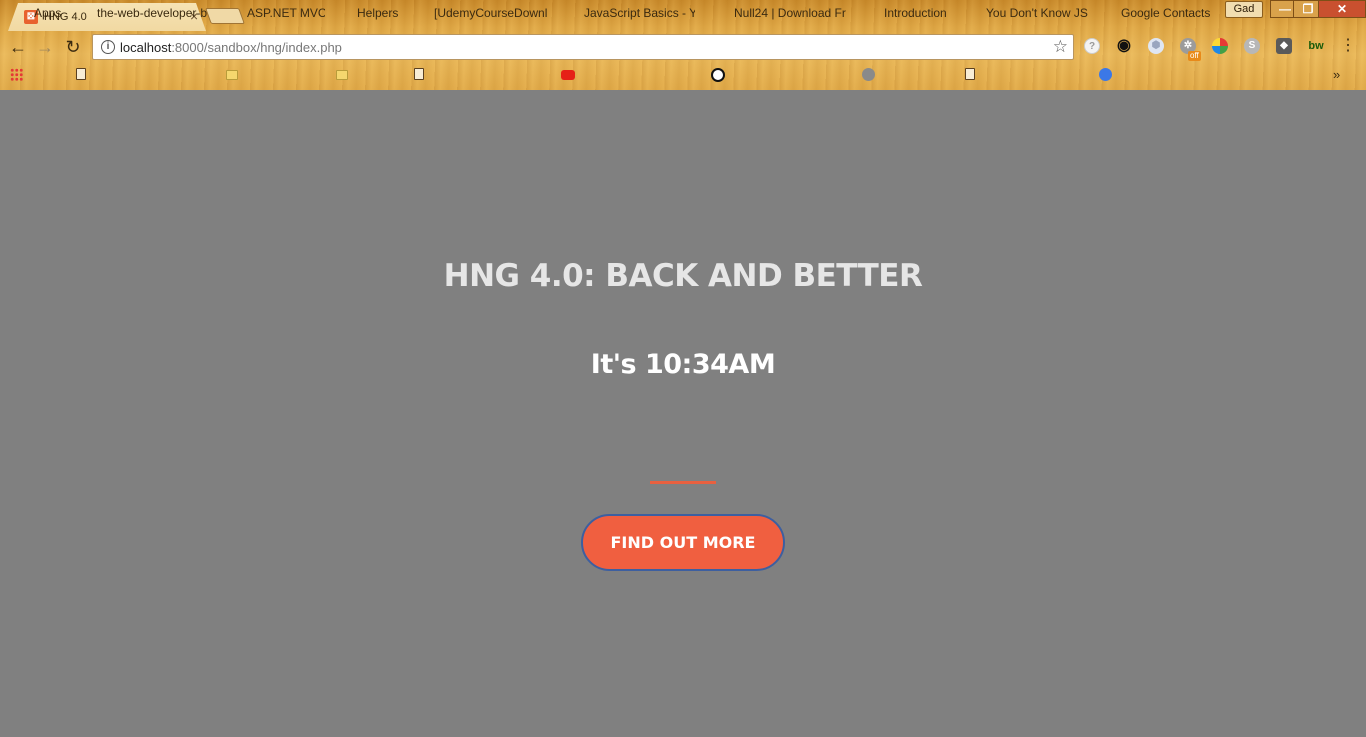 The height and width of the screenshot is (737, 1366). I want to click on accent-divider, so click(683, 482).